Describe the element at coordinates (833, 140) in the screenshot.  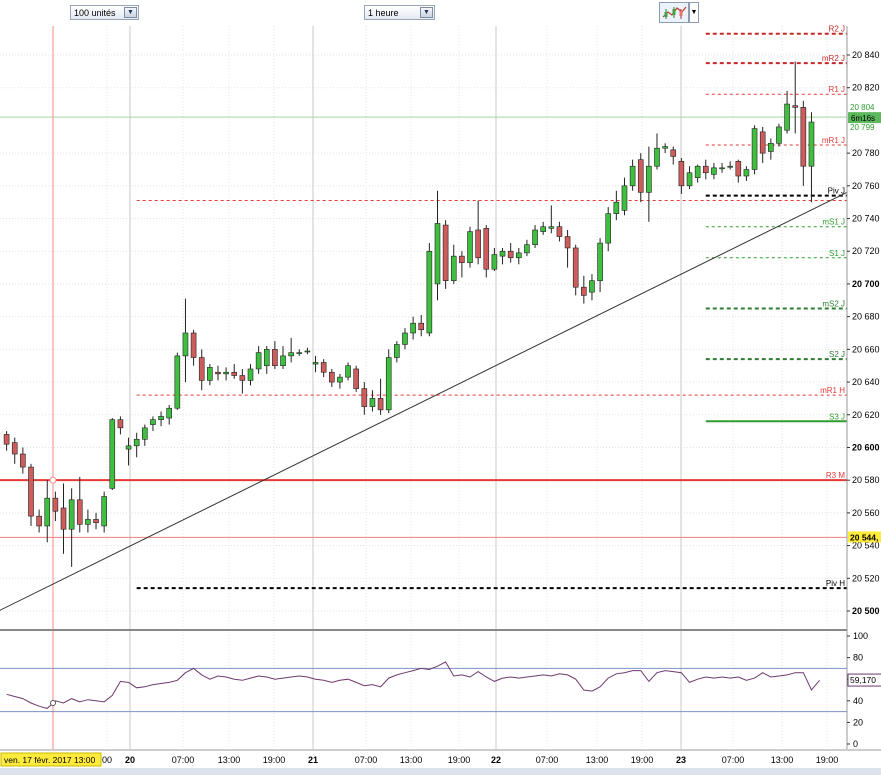
I see `level-label: mR1 J` at that location.